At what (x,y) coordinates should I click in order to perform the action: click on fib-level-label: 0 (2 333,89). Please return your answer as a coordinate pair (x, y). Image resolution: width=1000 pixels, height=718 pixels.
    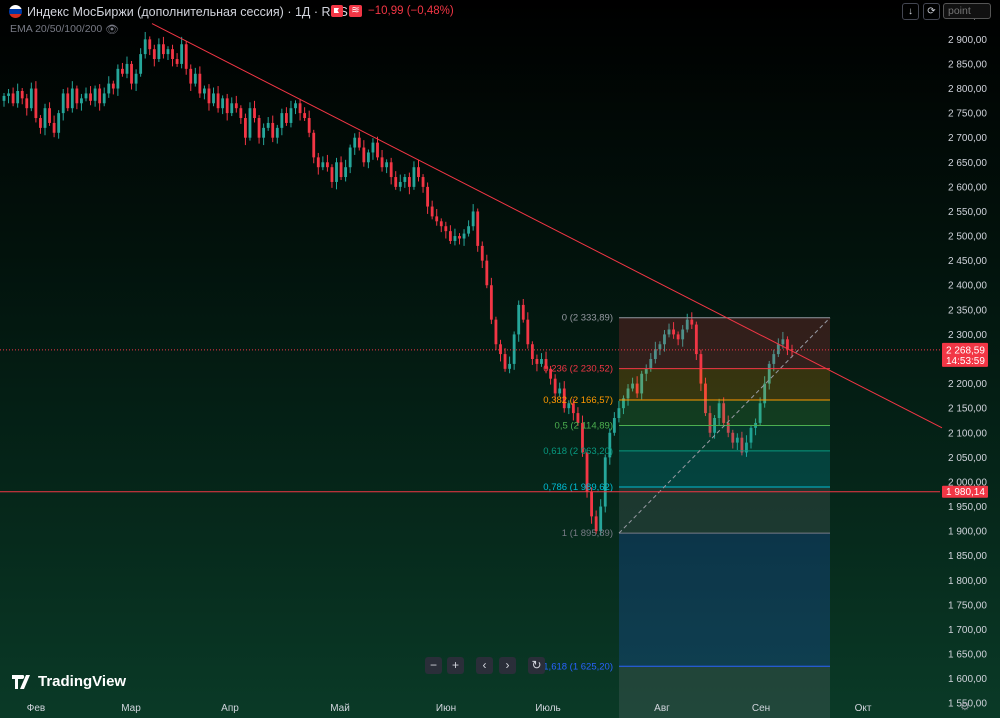
    Looking at the image, I should click on (587, 318).